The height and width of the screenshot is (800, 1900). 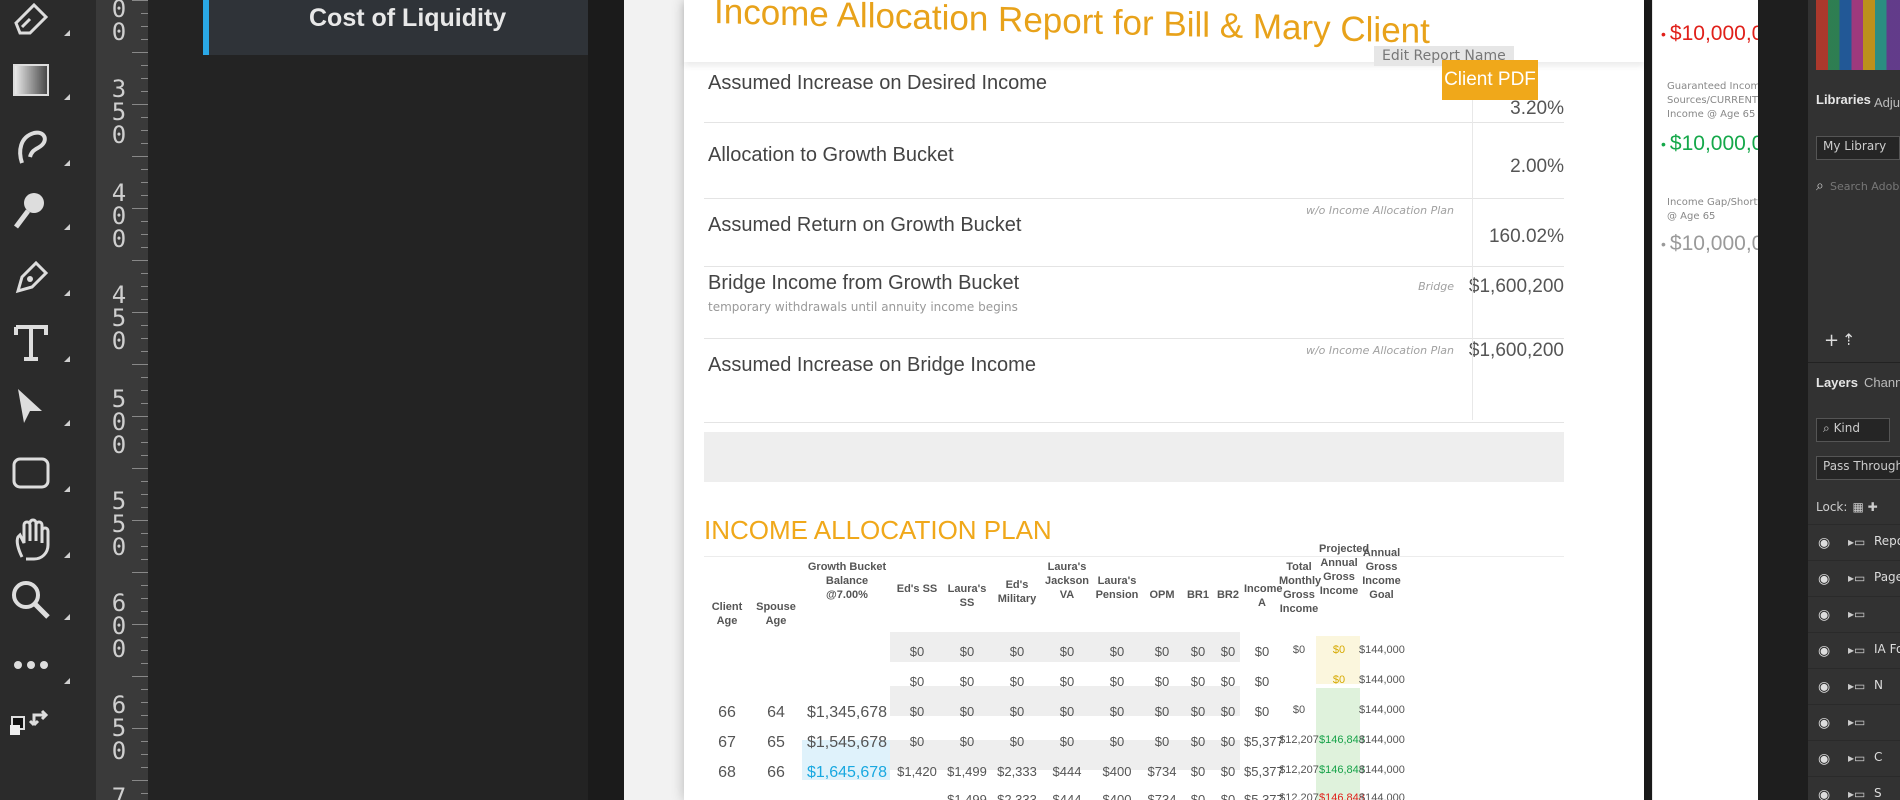 I want to click on tab-libraries: Libraries, so click(x=1843, y=99).